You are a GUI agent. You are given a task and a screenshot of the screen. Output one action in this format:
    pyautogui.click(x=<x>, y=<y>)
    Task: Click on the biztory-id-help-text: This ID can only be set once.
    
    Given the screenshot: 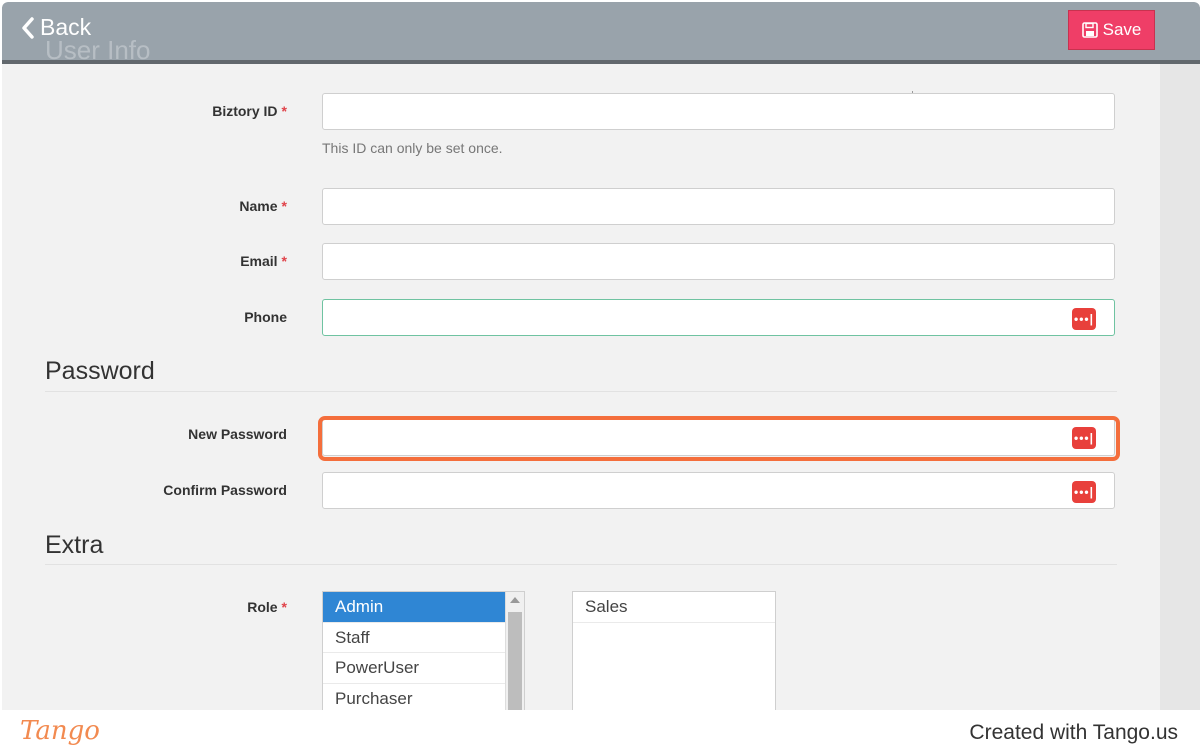 What is the action you would take?
    pyautogui.click(x=412, y=148)
    